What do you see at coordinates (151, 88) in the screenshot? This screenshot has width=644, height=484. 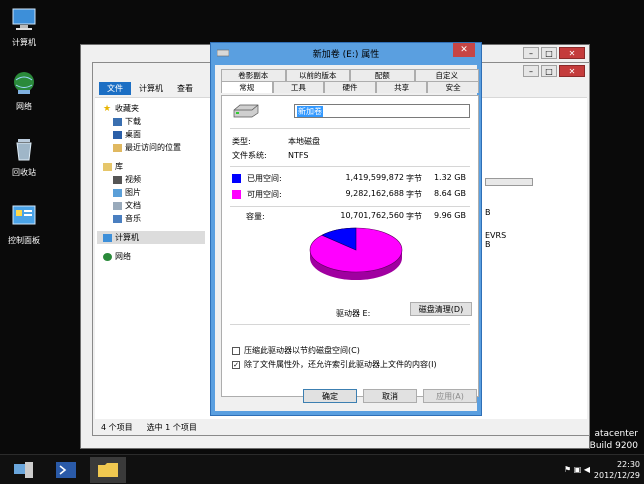 I see `ribbon-tab-computer: 计算机` at bounding box center [151, 88].